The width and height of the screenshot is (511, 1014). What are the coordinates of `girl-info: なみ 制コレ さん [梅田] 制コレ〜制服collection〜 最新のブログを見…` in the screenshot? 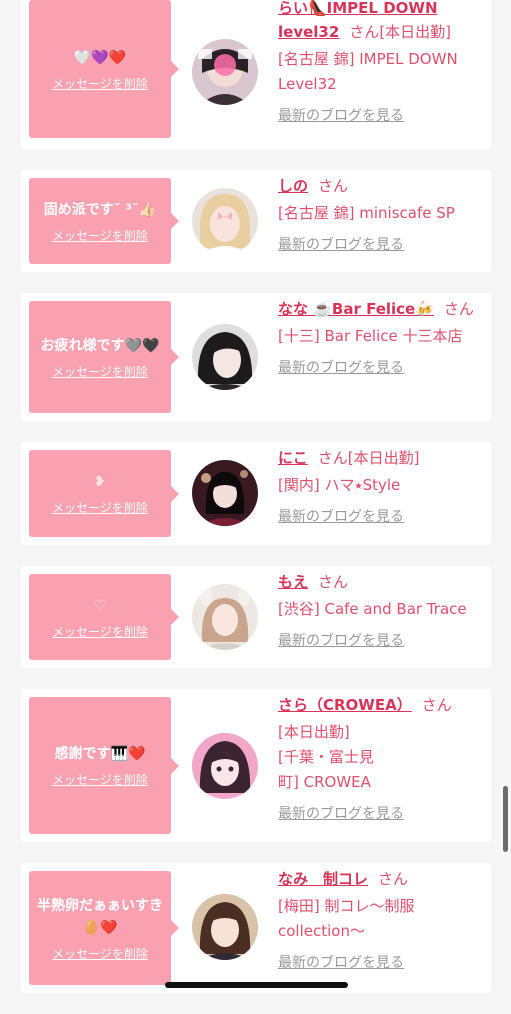 It's located at (379, 919).